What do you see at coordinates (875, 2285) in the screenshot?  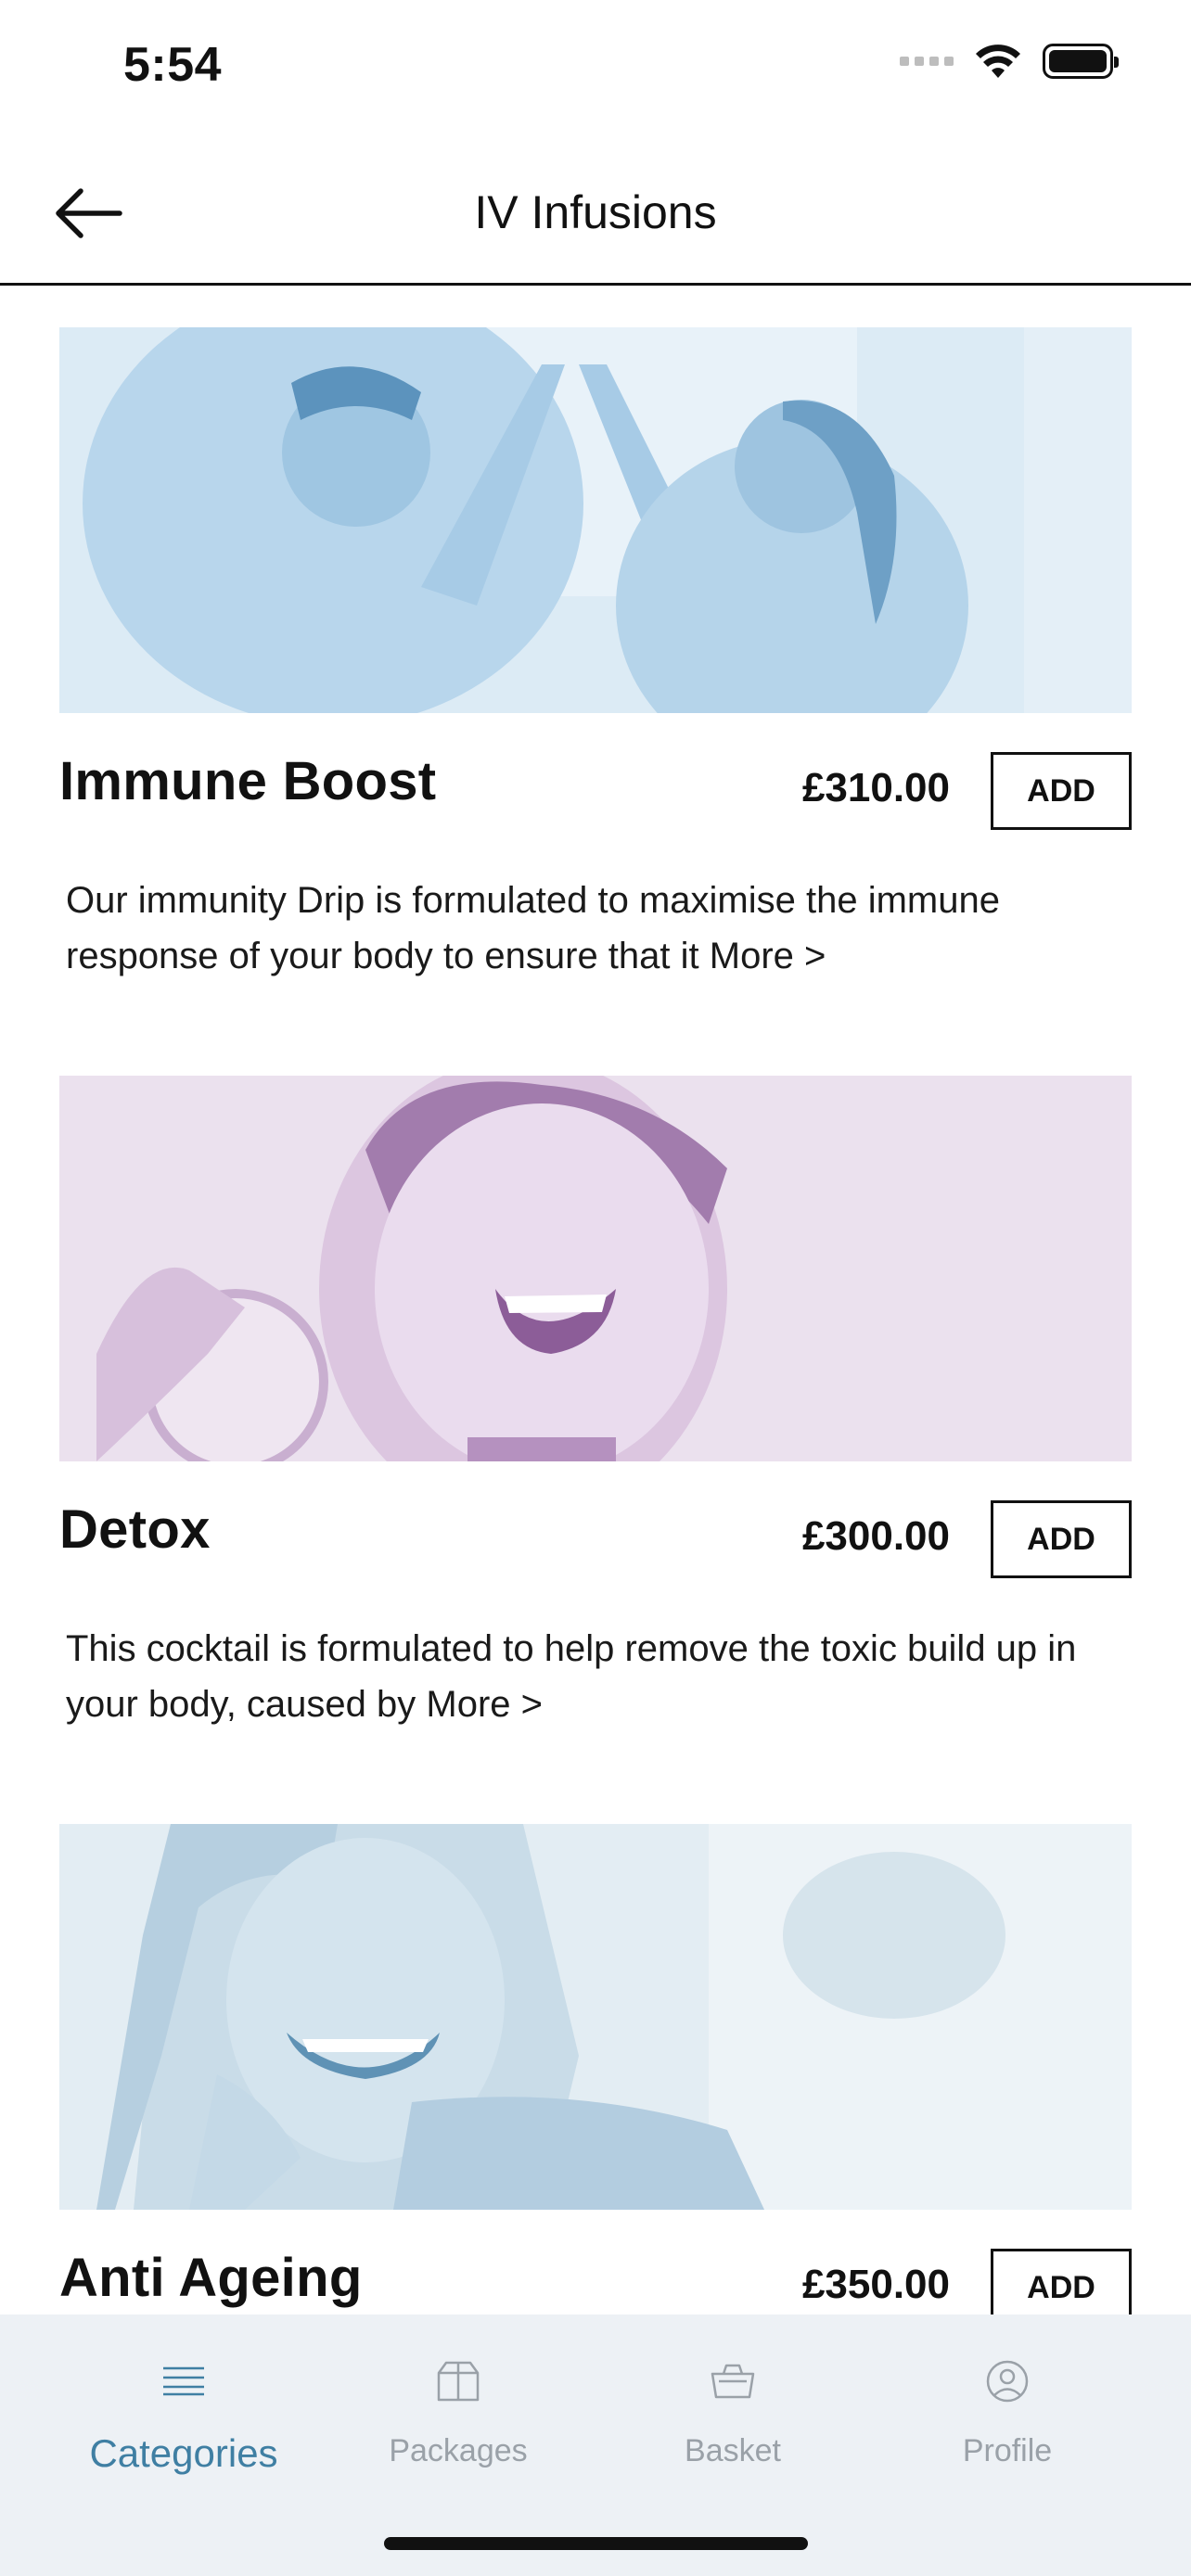 I see `product-price: £350.00` at bounding box center [875, 2285].